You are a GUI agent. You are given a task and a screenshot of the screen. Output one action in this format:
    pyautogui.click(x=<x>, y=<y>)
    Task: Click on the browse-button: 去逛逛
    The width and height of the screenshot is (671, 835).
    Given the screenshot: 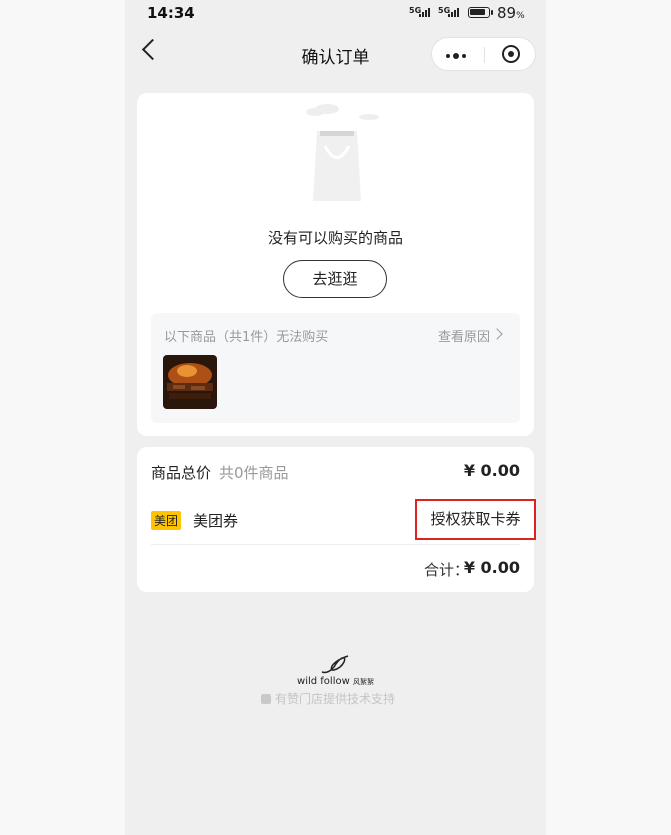 What is the action you would take?
    pyautogui.click(x=335, y=279)
    